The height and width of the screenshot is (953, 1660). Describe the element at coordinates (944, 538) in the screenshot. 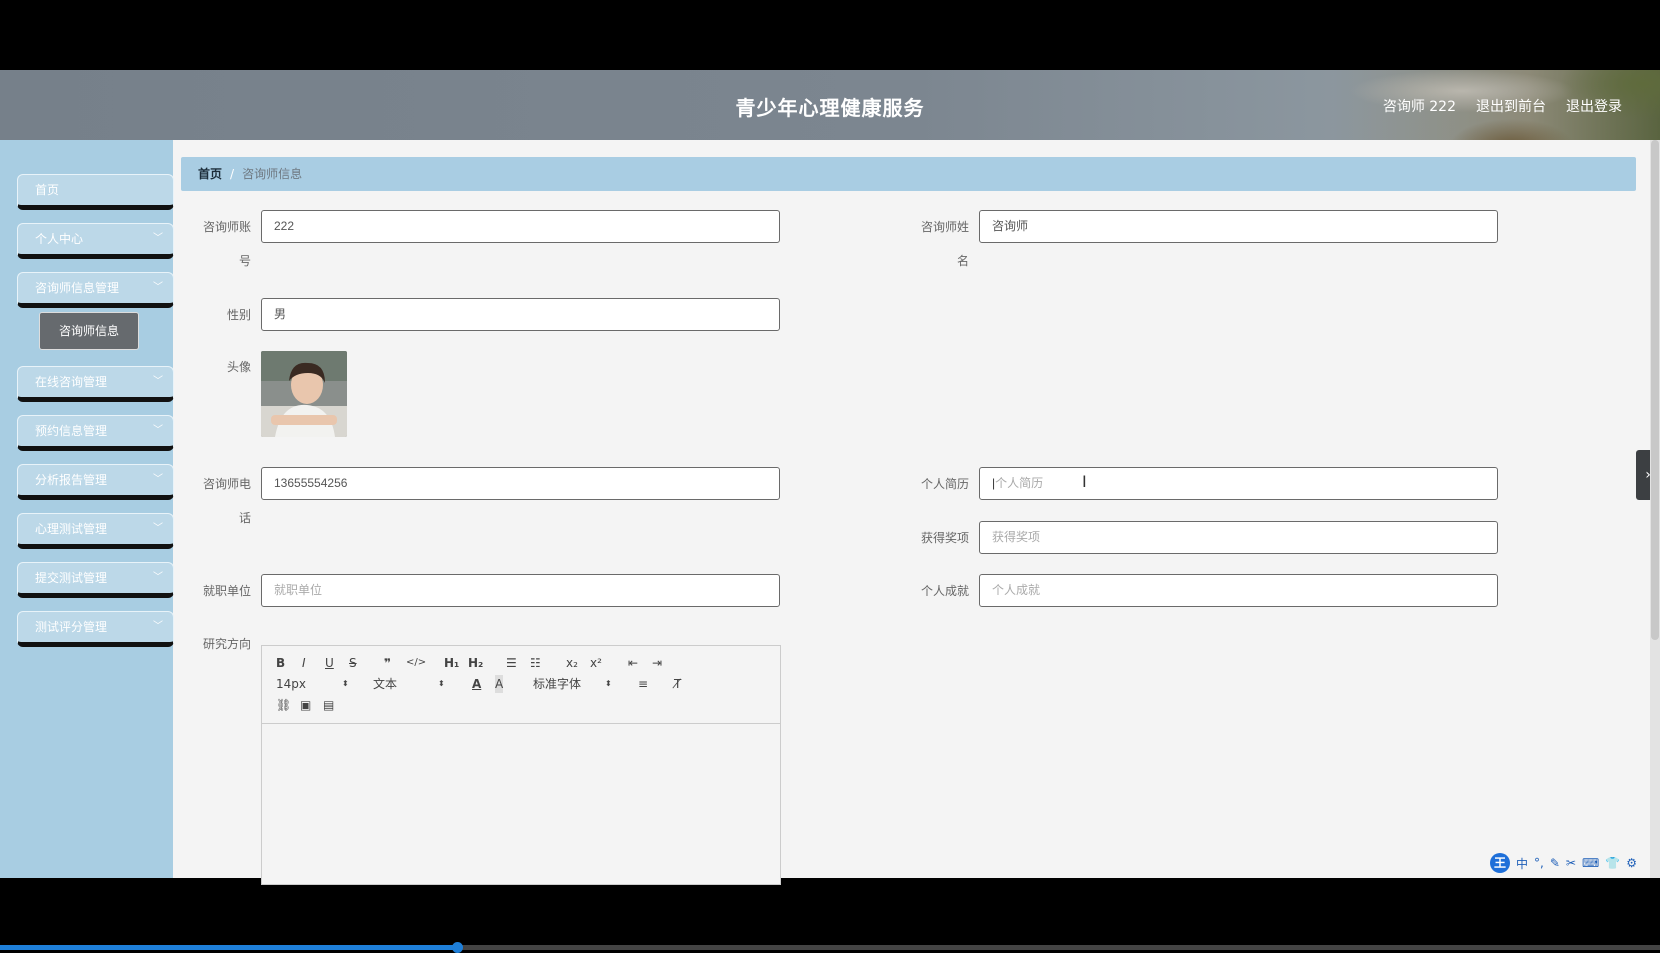

I see `awards-label: 获得奖项` at that location.